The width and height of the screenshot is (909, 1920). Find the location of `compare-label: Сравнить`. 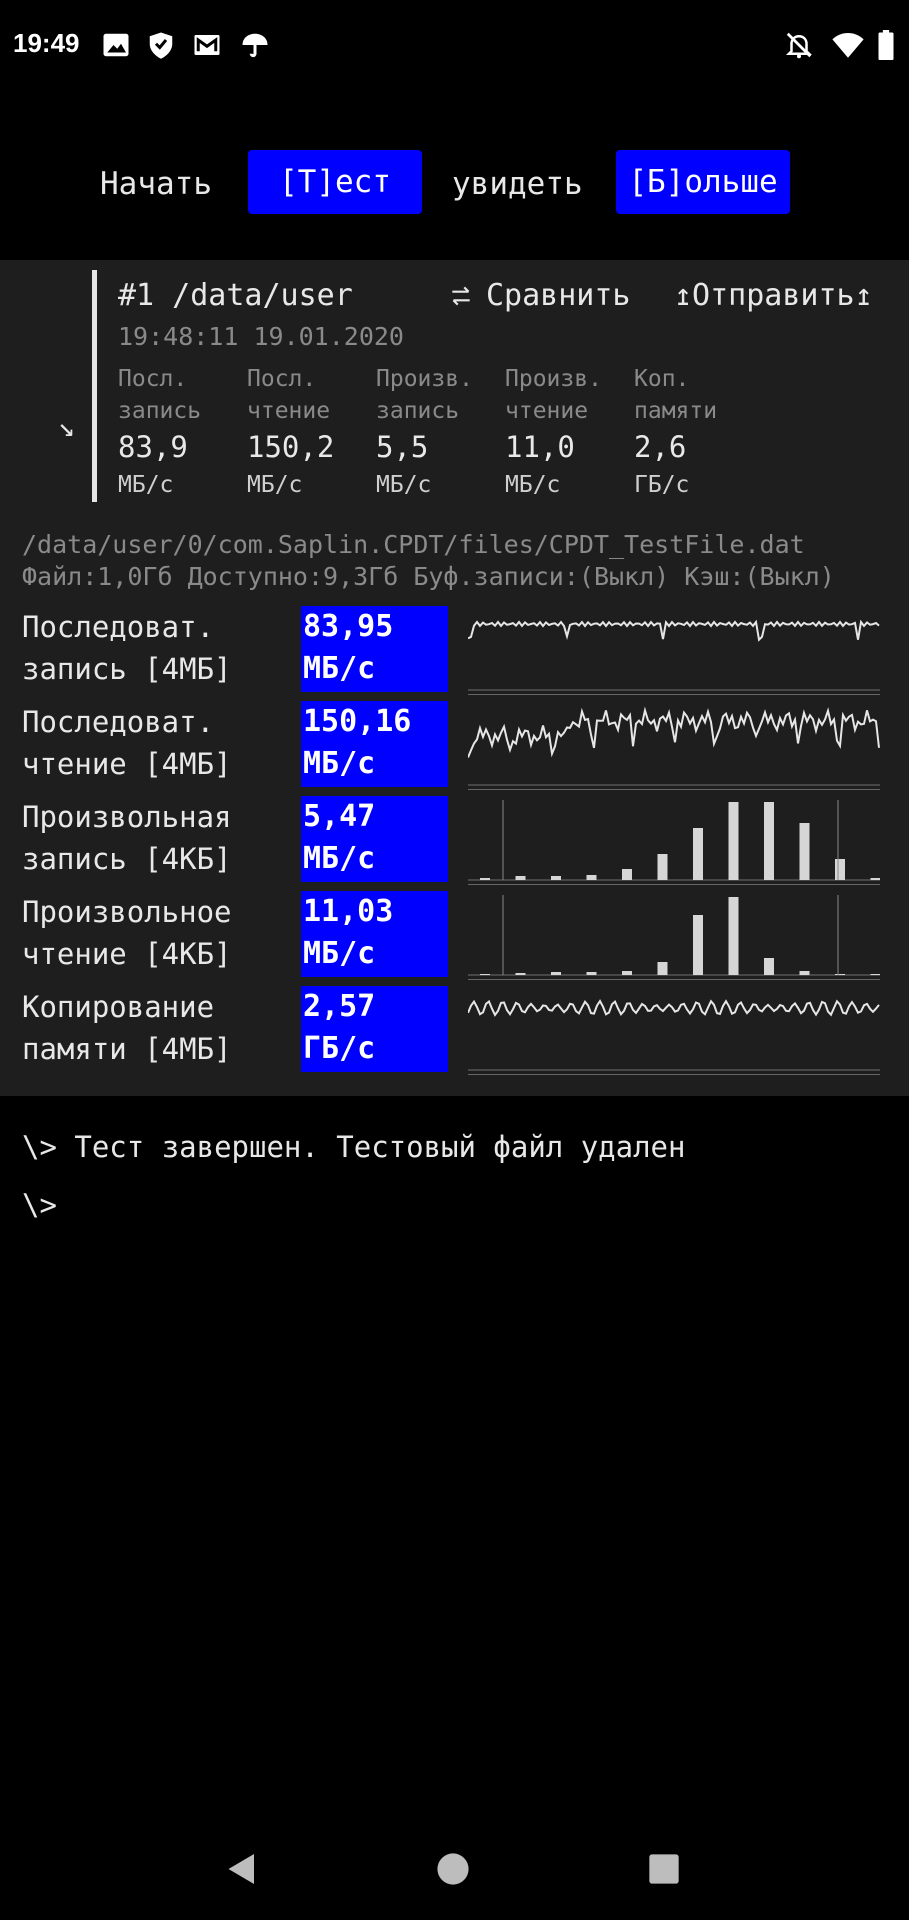

compare-label: Сравнить is located at coordinates (558, 295).